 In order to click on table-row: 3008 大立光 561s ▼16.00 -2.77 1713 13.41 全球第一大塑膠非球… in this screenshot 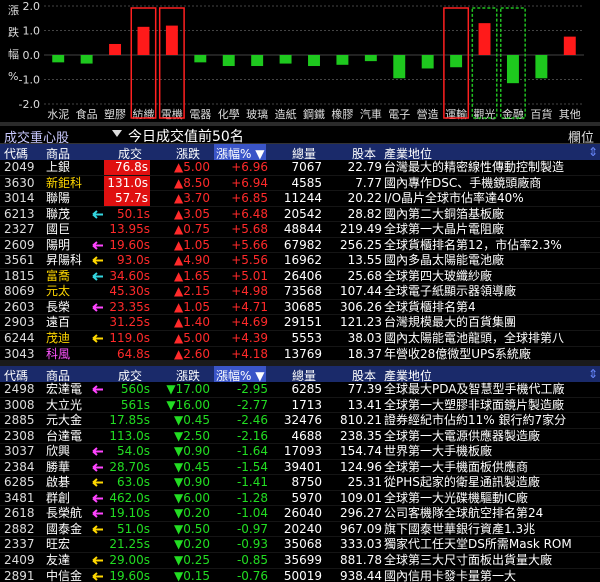, I will do `click(300, 406)`.